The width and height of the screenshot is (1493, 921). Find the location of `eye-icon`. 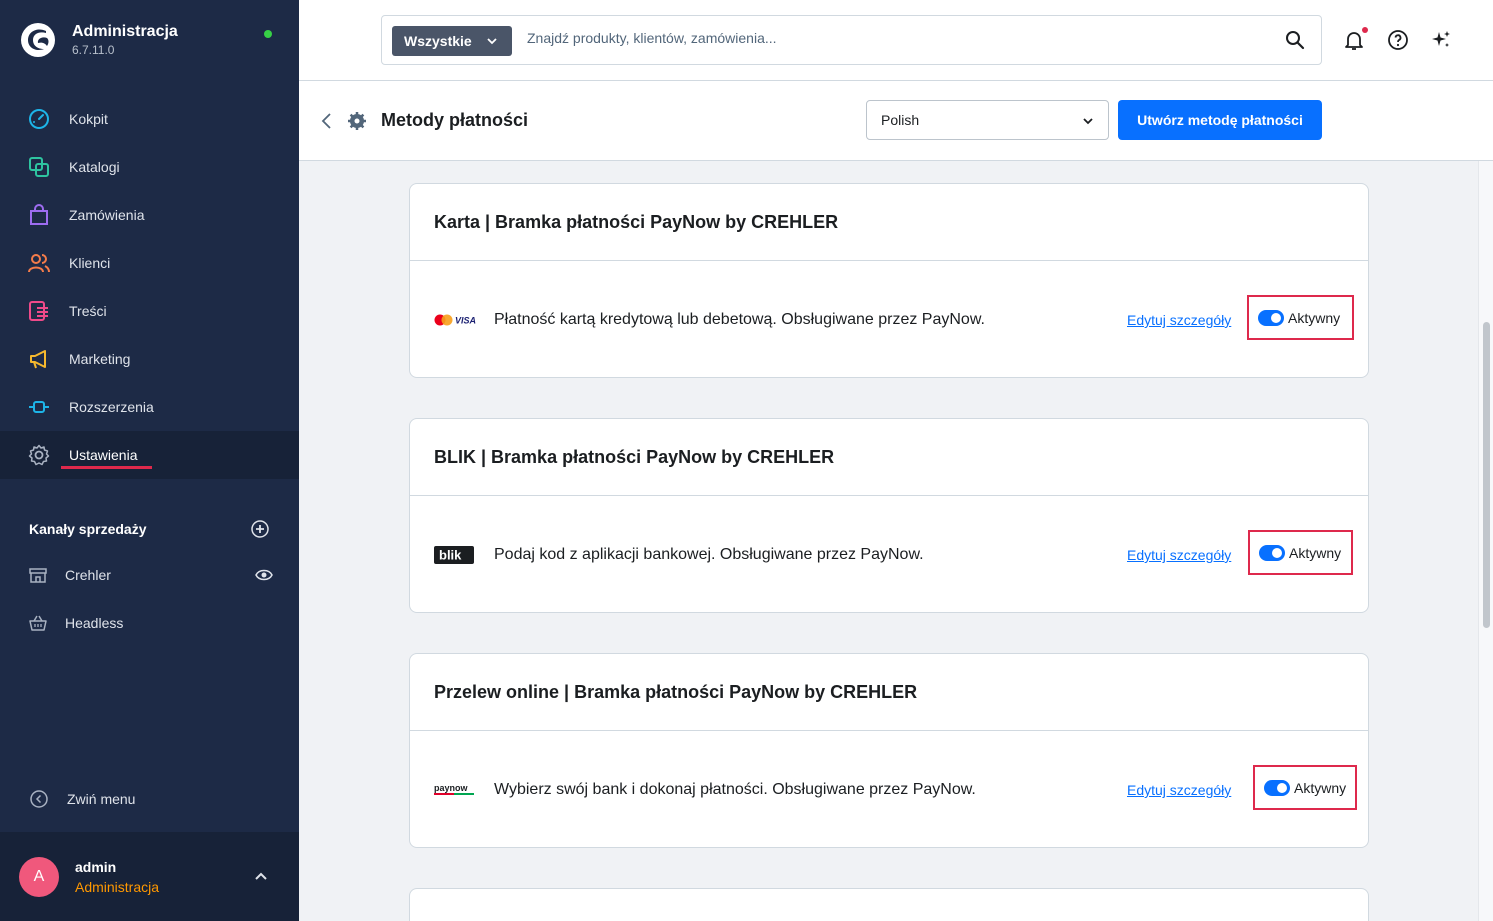

eye-icon is located at coordinates (264, 575).